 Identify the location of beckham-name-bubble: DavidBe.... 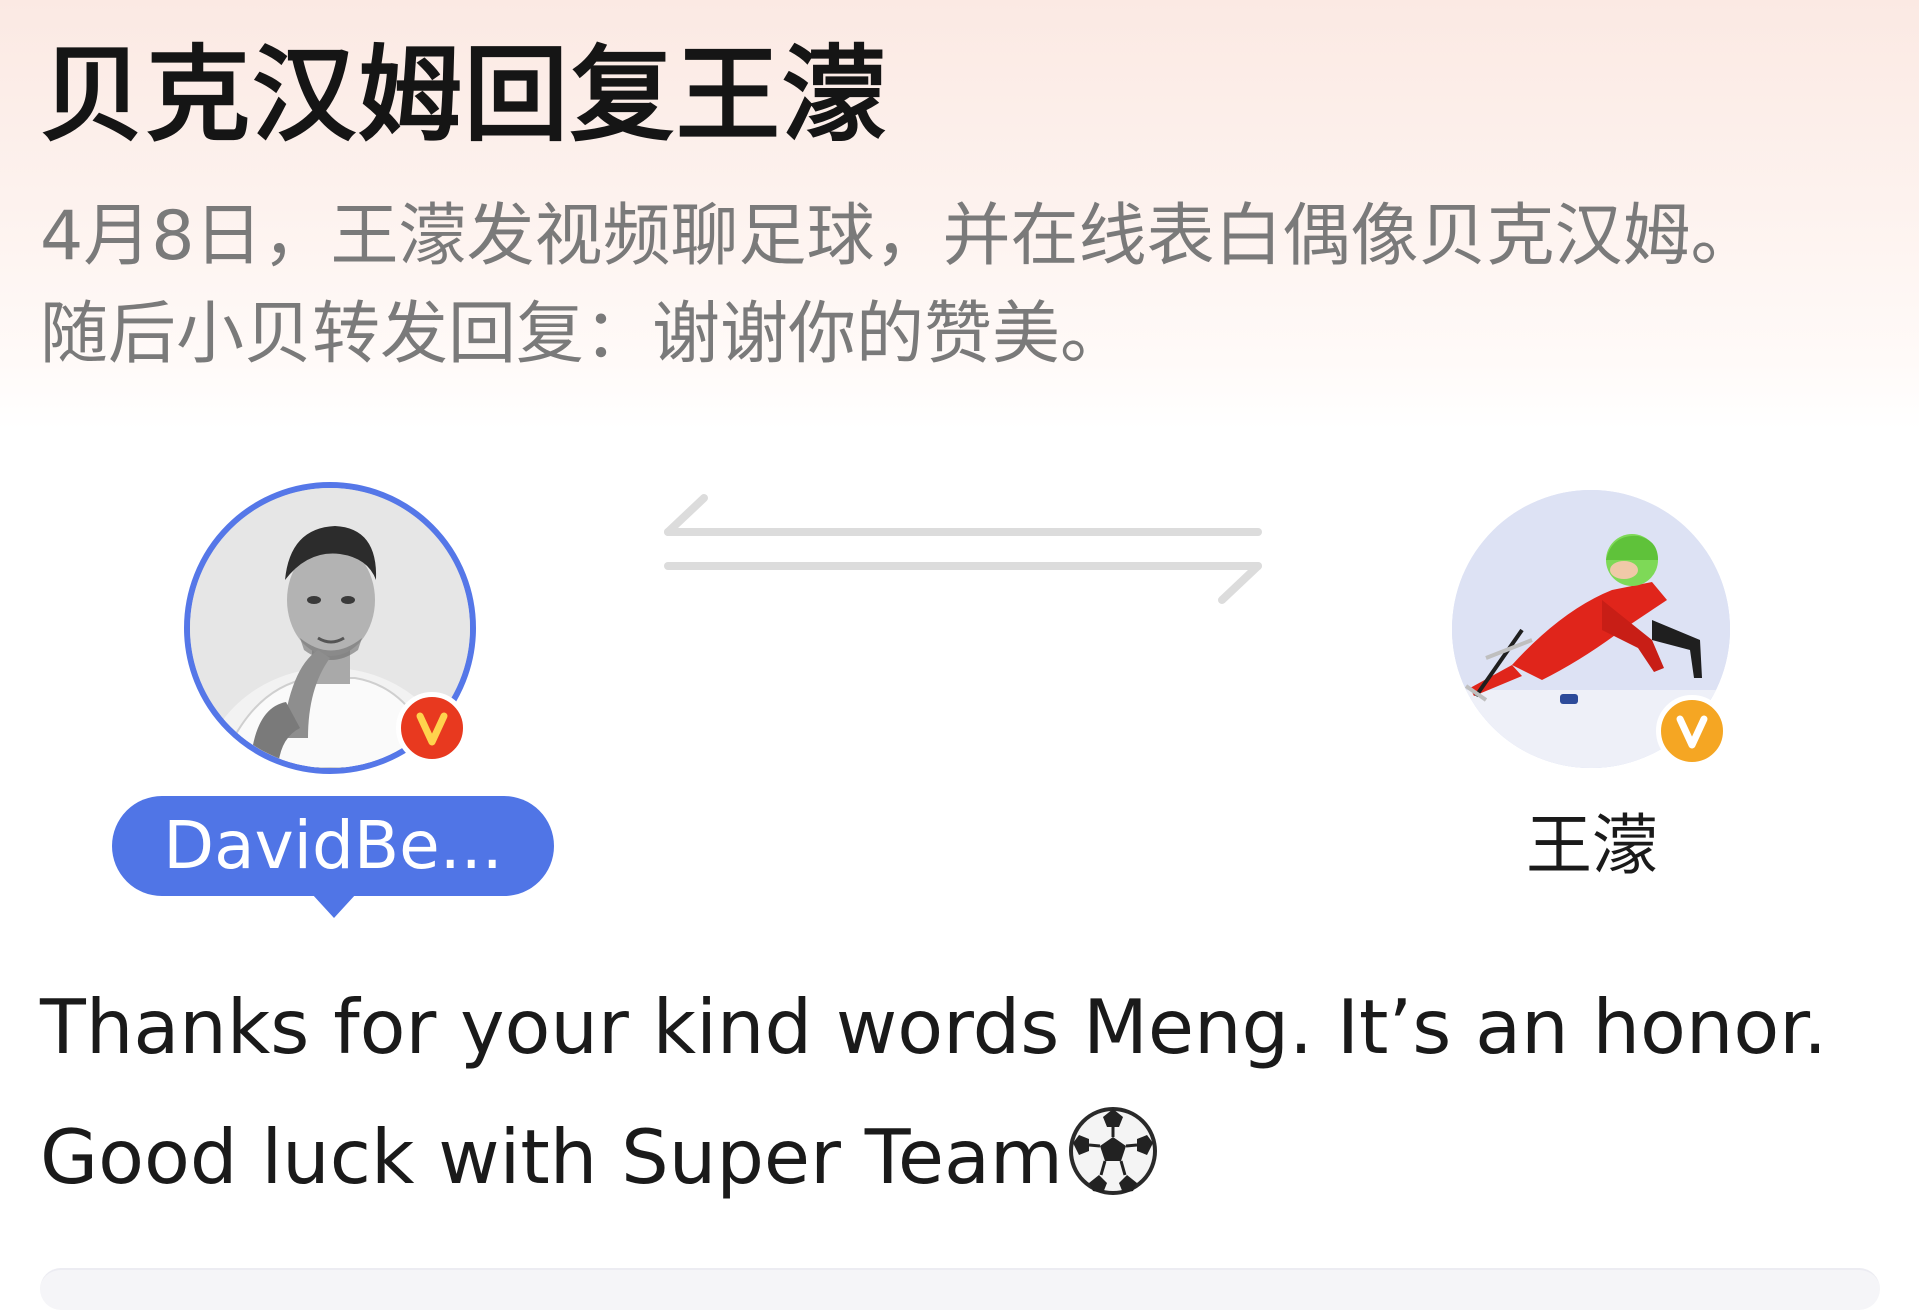
(333, 857).